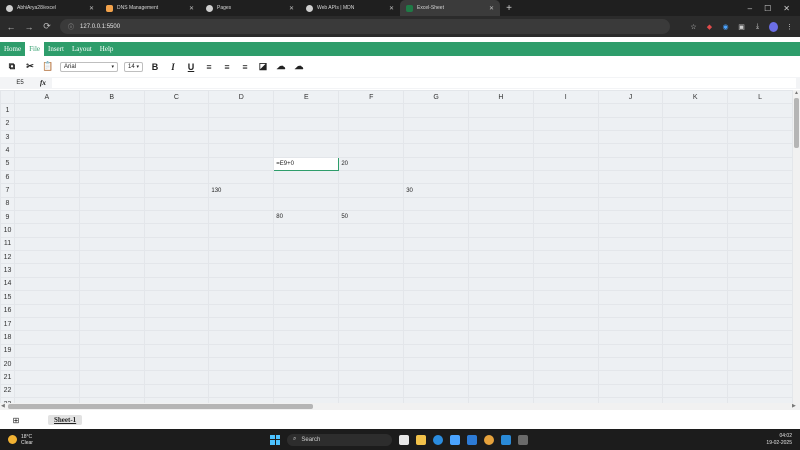 The width and height of the screenshot is (800, 450). Describe the element at coordinates (281, 67) in the screenshot. I see `upload-icon: ☁` at that location.